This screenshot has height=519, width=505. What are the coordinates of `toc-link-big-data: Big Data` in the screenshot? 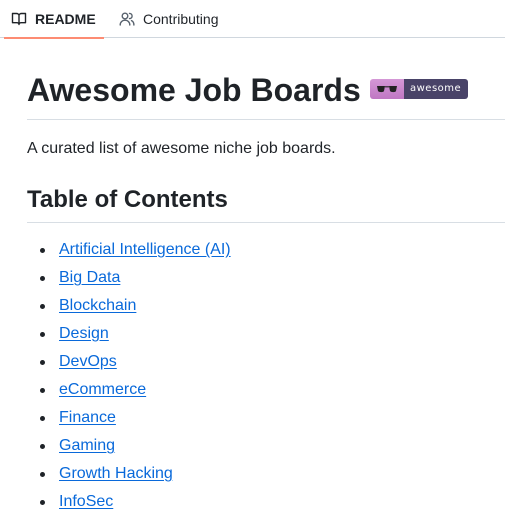 It's located at (89, 277).